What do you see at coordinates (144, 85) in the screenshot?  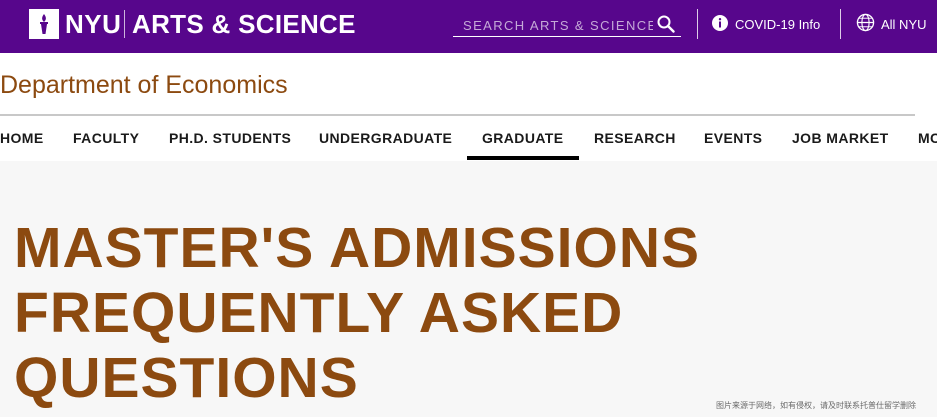 I see `department-title: Department of Economics` at bounding box center [144, 85].